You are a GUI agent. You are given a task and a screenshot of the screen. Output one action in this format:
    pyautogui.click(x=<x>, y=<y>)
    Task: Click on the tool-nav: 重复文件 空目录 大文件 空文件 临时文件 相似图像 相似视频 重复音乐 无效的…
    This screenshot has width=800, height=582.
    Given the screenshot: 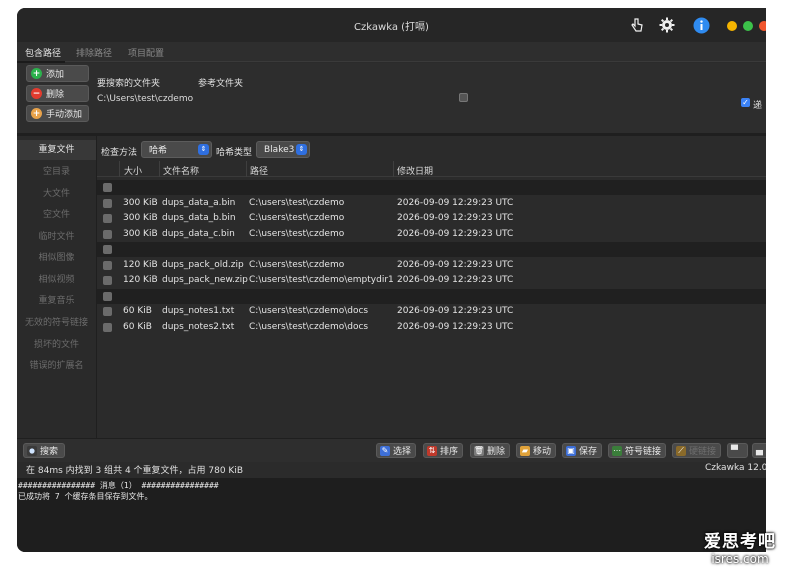 What is the action you would take?
    pyautogui.click(x=56, y=287)
    